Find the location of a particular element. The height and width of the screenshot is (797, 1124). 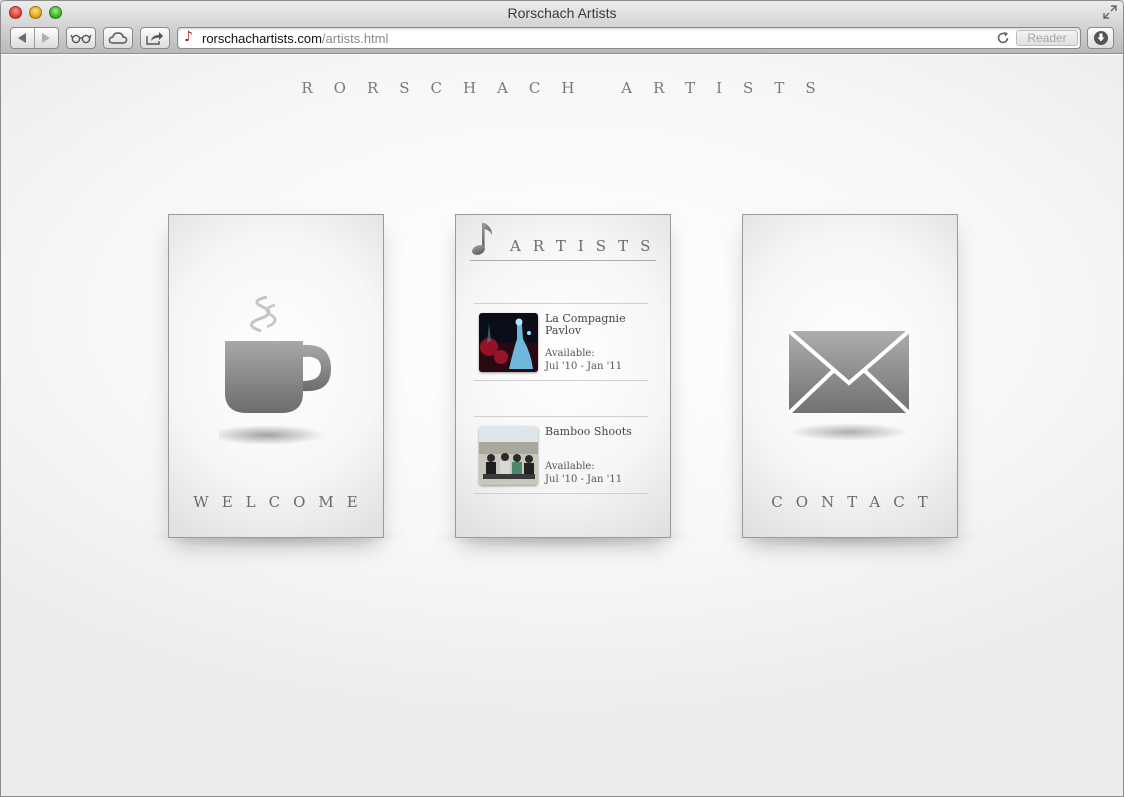

reload-icon is located at coordinates (1003, 38).